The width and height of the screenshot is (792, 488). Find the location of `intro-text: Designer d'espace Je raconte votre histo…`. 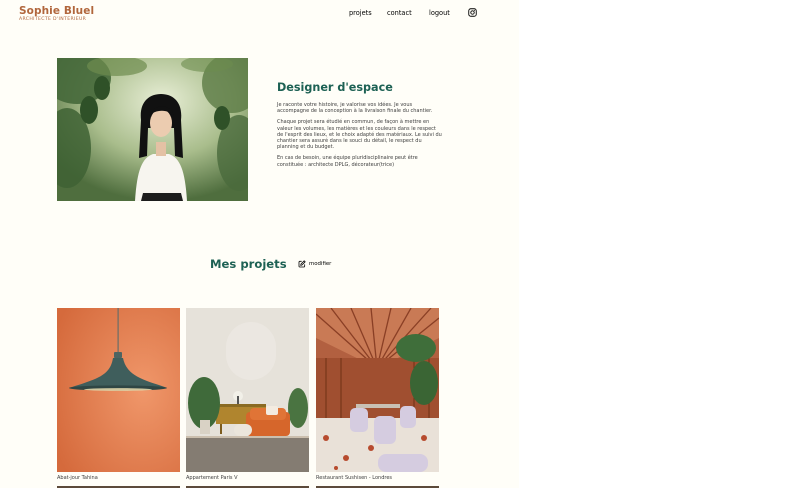

intro-text: Designer d'espace Je raconte votre histo… is located at coordinates (359, 127).